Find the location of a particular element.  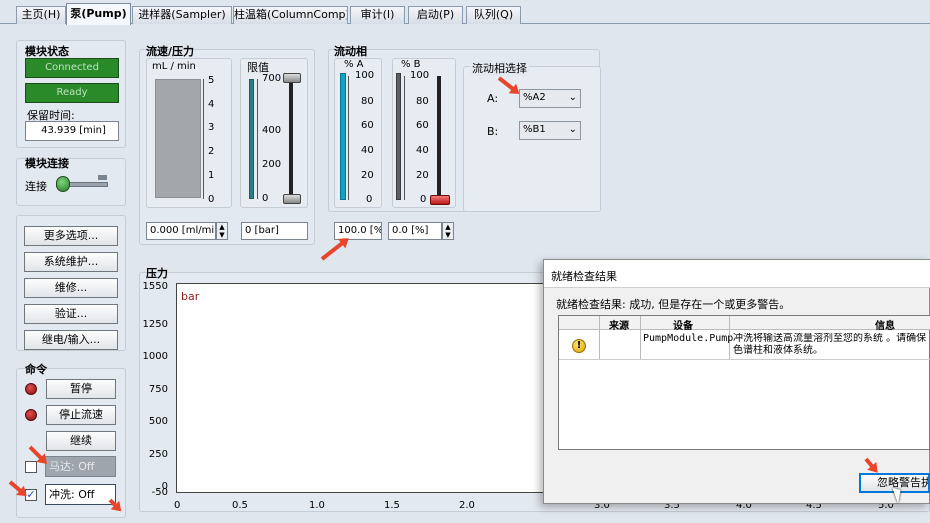

percent-a-tick: 60 is located at coordinates (367, 125).